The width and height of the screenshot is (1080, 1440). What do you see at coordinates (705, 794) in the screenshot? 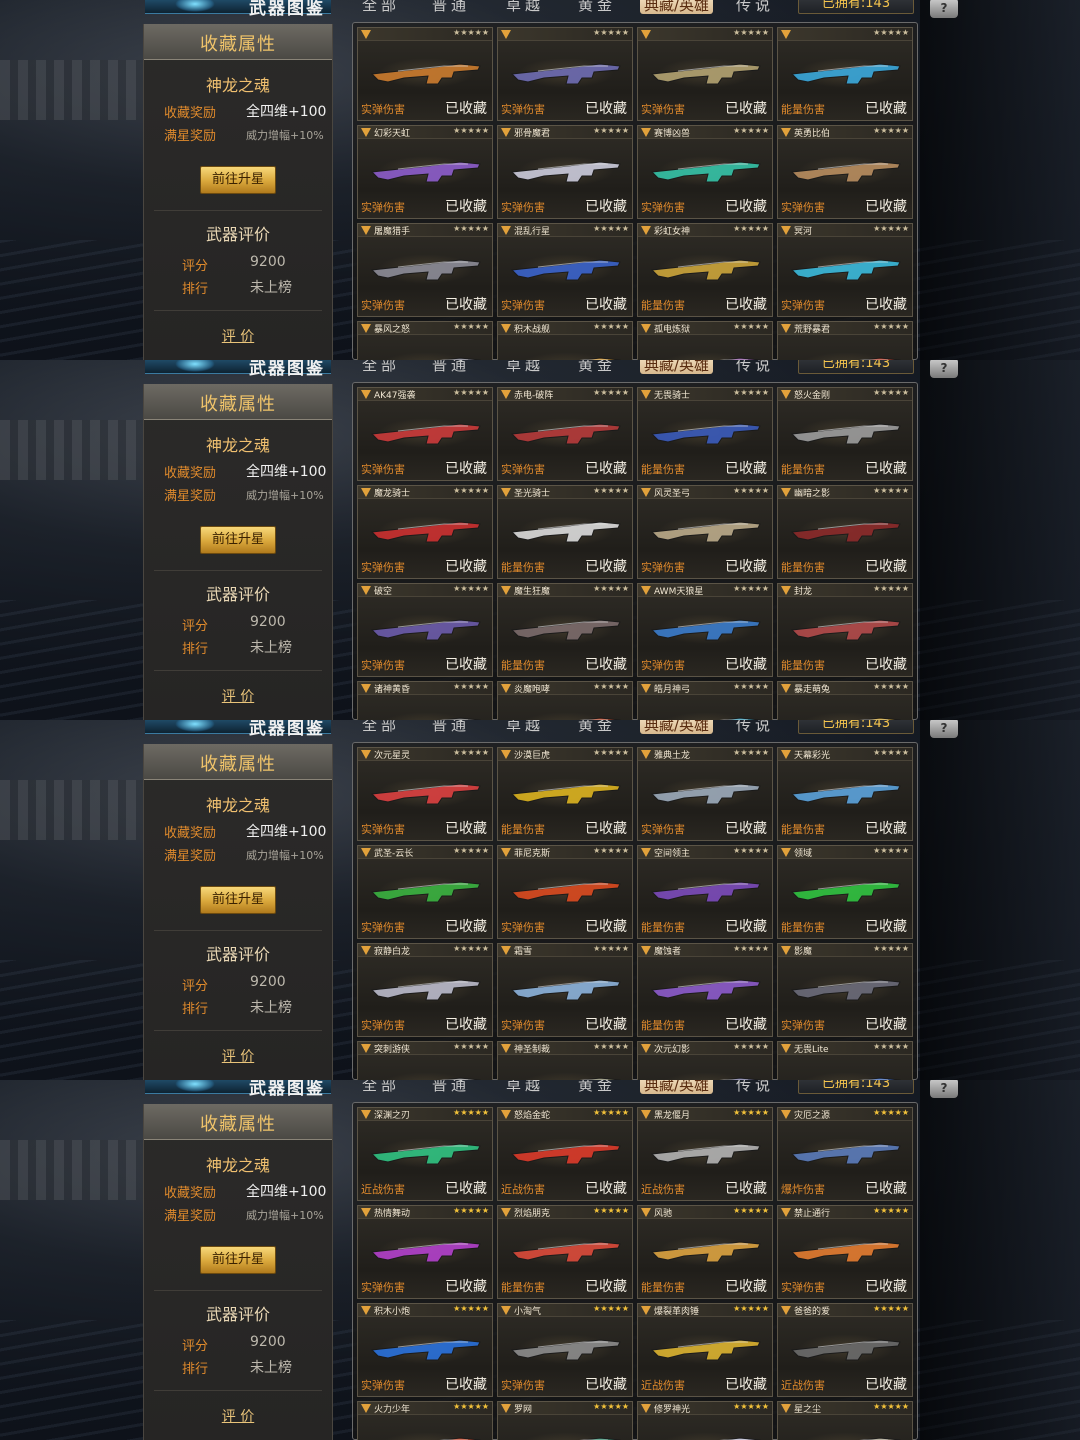
I see `weapon-card: 雅典土龙 ★★★★★ 实弹伤害 已收藏` at bounding box center [705, 794].